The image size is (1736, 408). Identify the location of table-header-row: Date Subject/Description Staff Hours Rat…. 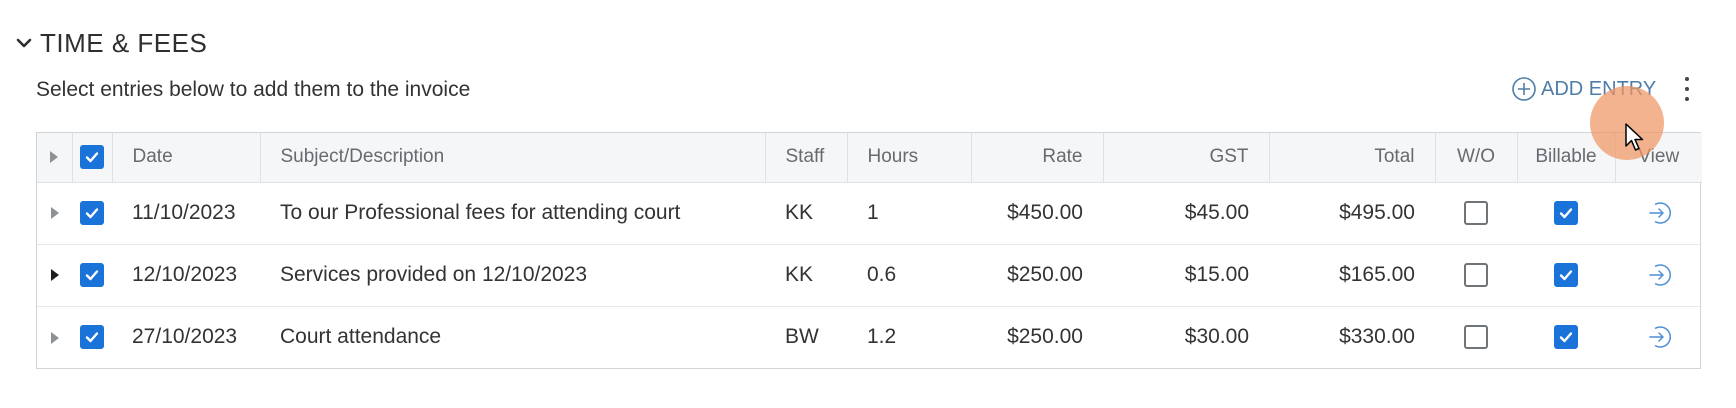
(869, 158).